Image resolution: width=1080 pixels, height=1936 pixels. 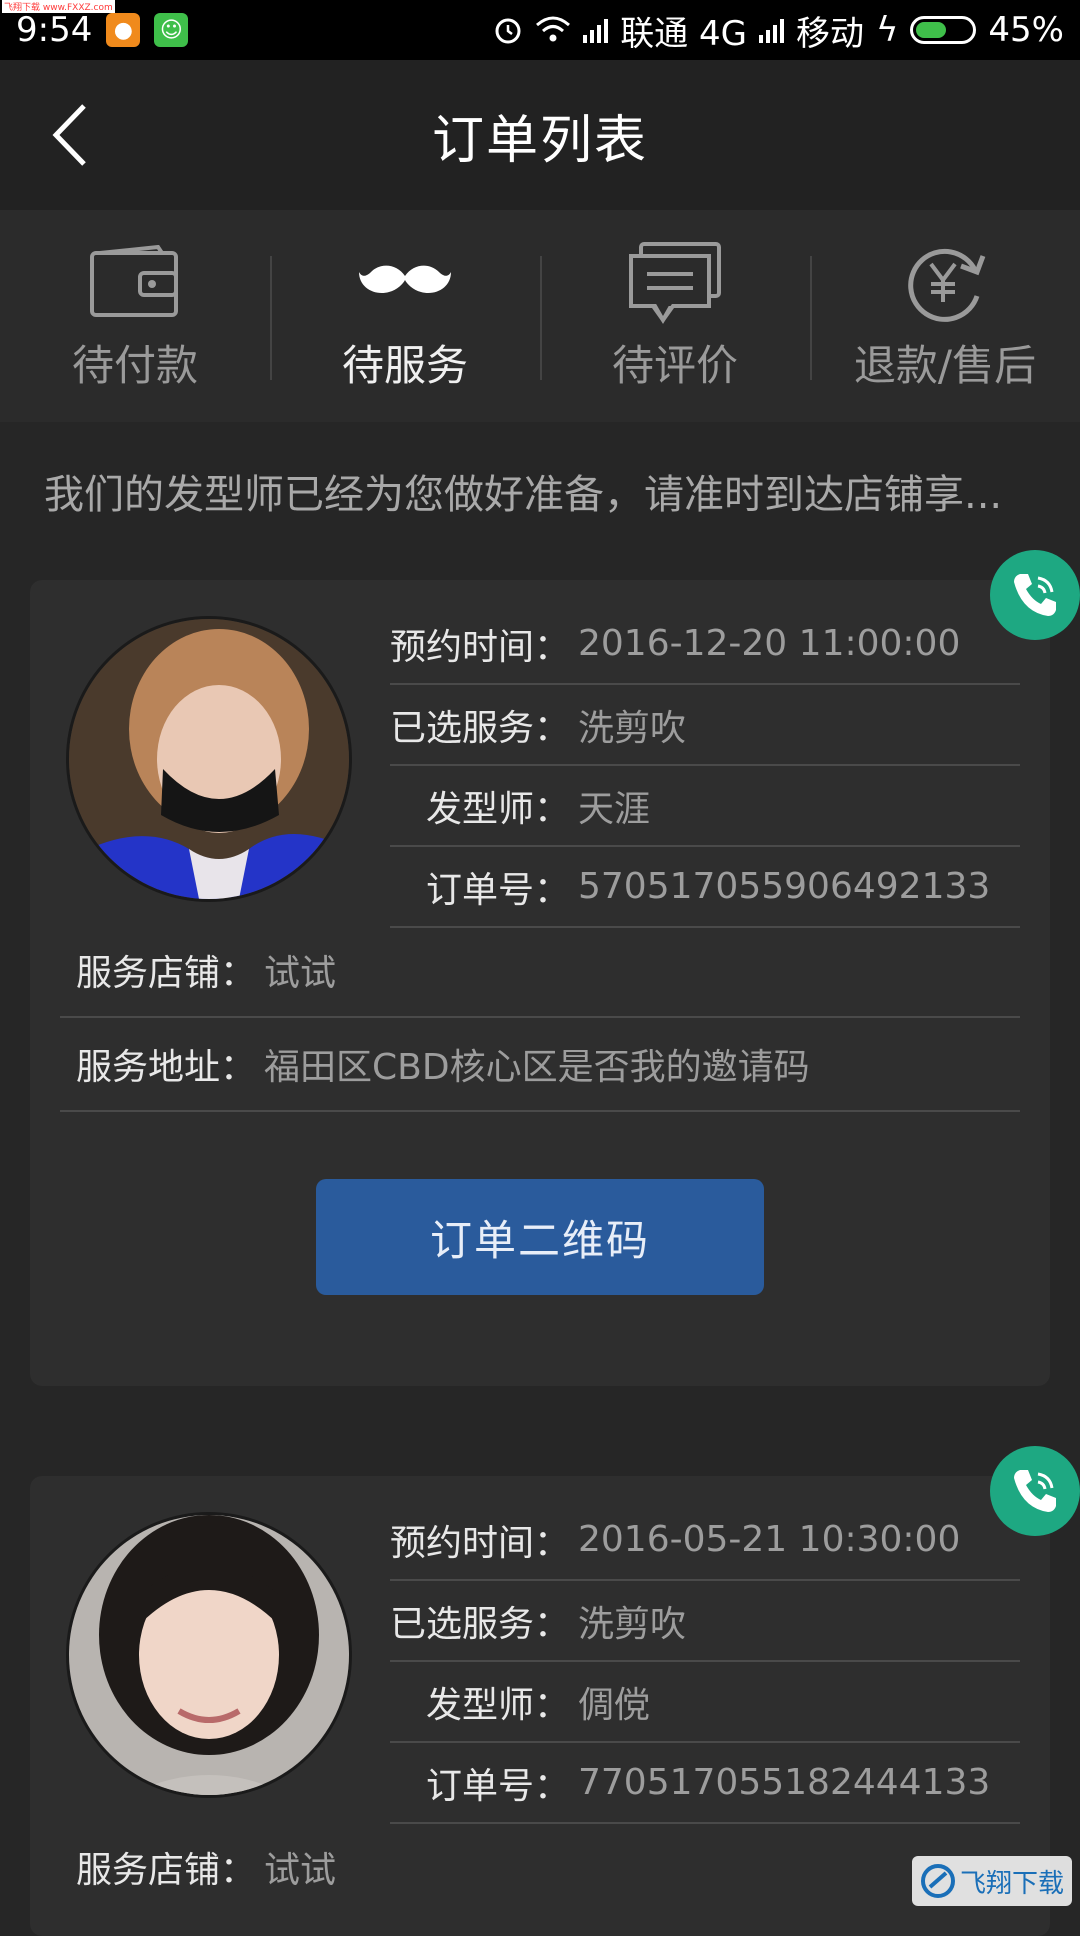 What do you see at coordinates (674, 365) in the screenshot?
I see `tab-label: 待评价` at bounding box center [674, 365].